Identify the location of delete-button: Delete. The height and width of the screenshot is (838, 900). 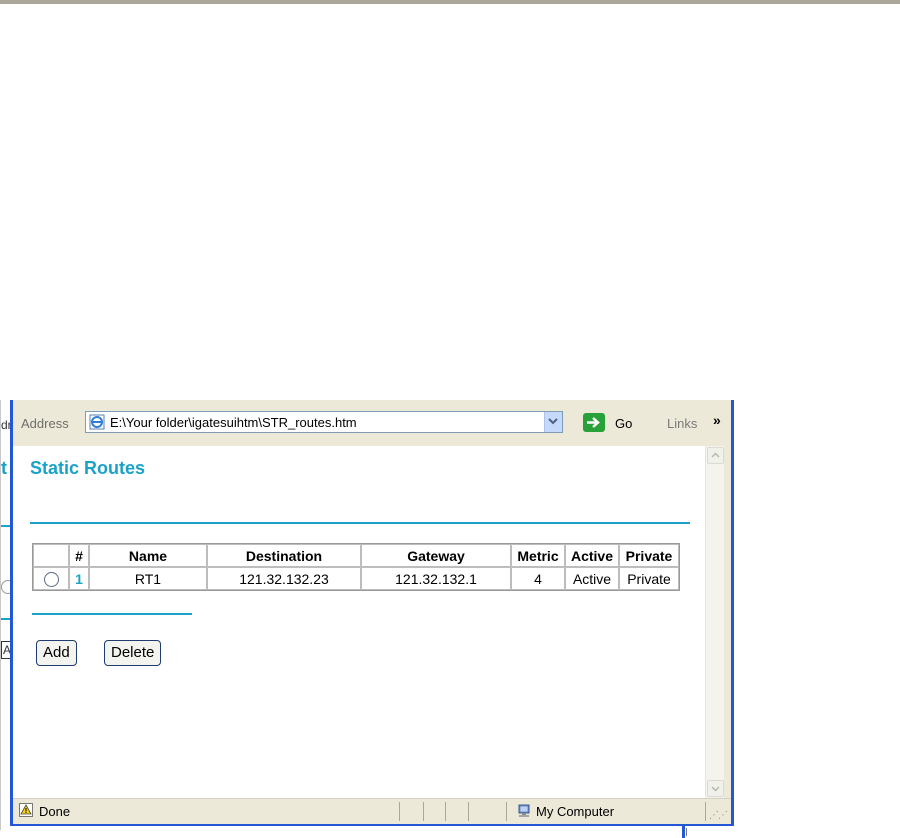
(133, 653).